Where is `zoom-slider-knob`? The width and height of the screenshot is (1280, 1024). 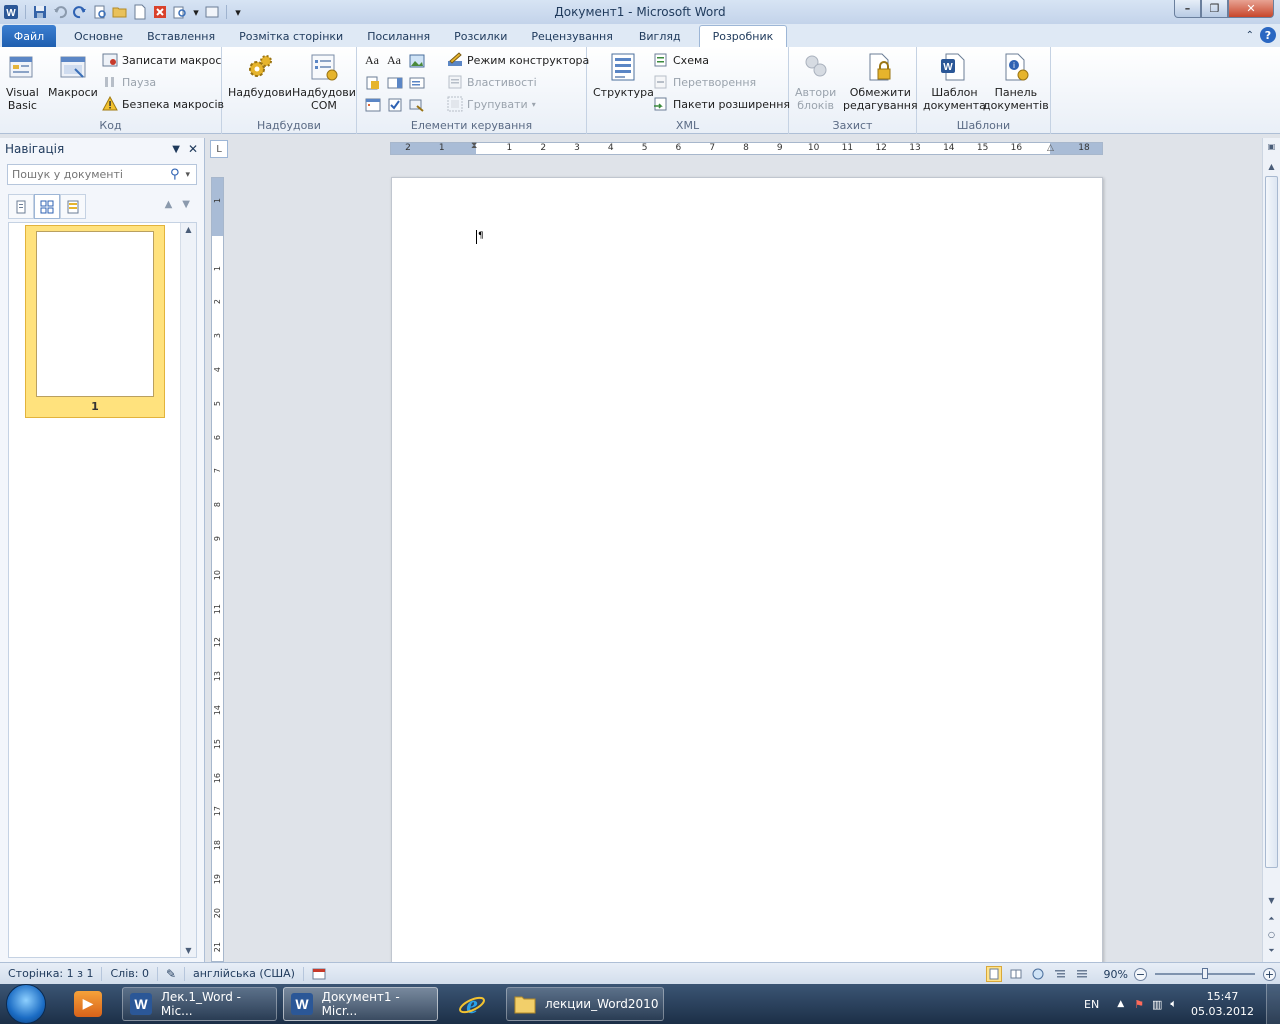
zoom-slider-knob is located at coordinates (1205, 973).